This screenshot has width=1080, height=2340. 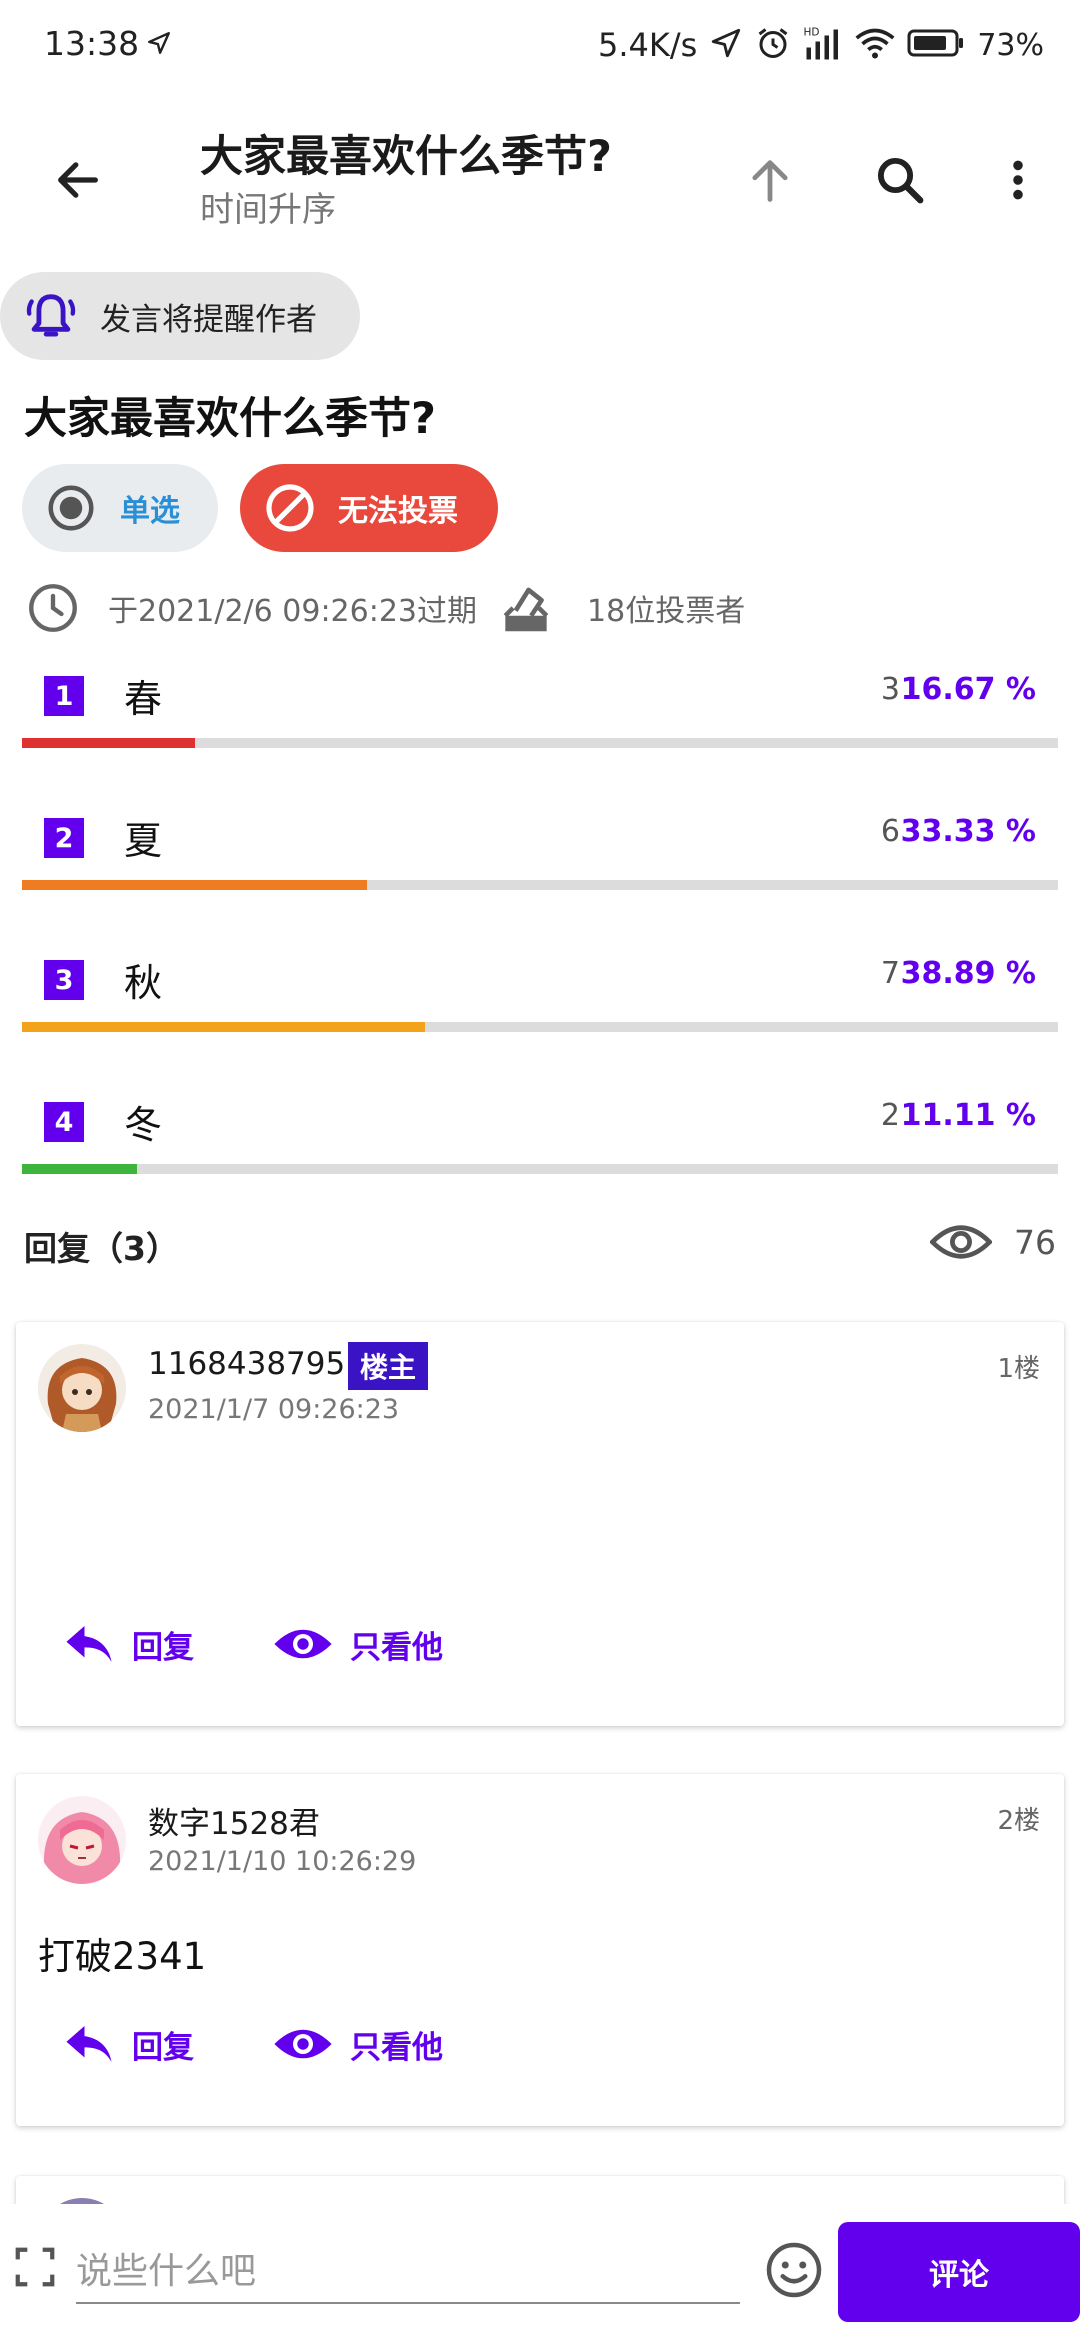 I want to click on poll-status-chip: 无法投票, so click(x=369, y=508).